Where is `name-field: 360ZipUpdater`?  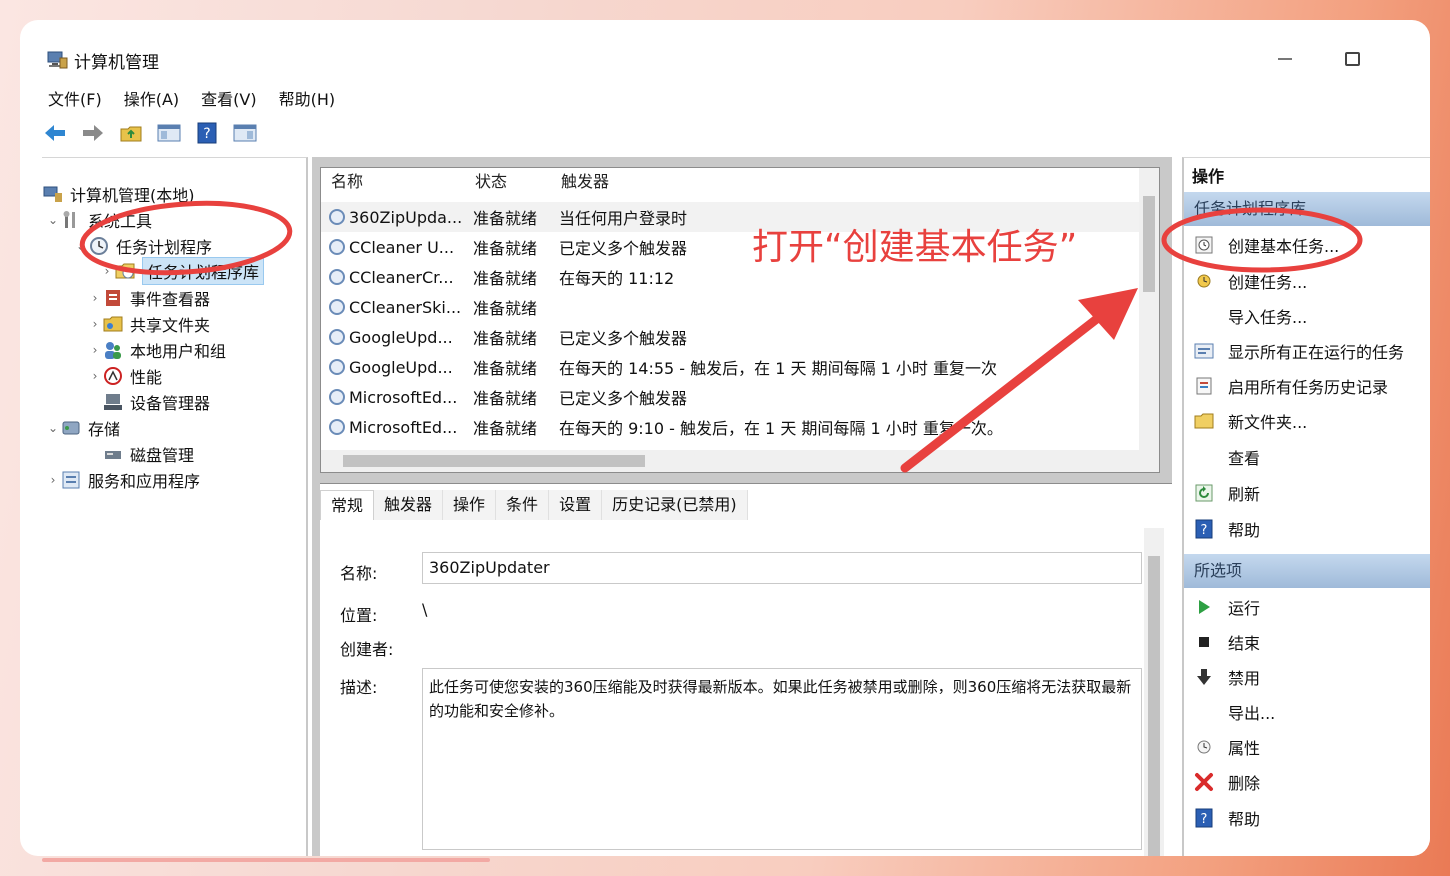
name-field: 360ZipUpdater is located at coordinates (782, 568).